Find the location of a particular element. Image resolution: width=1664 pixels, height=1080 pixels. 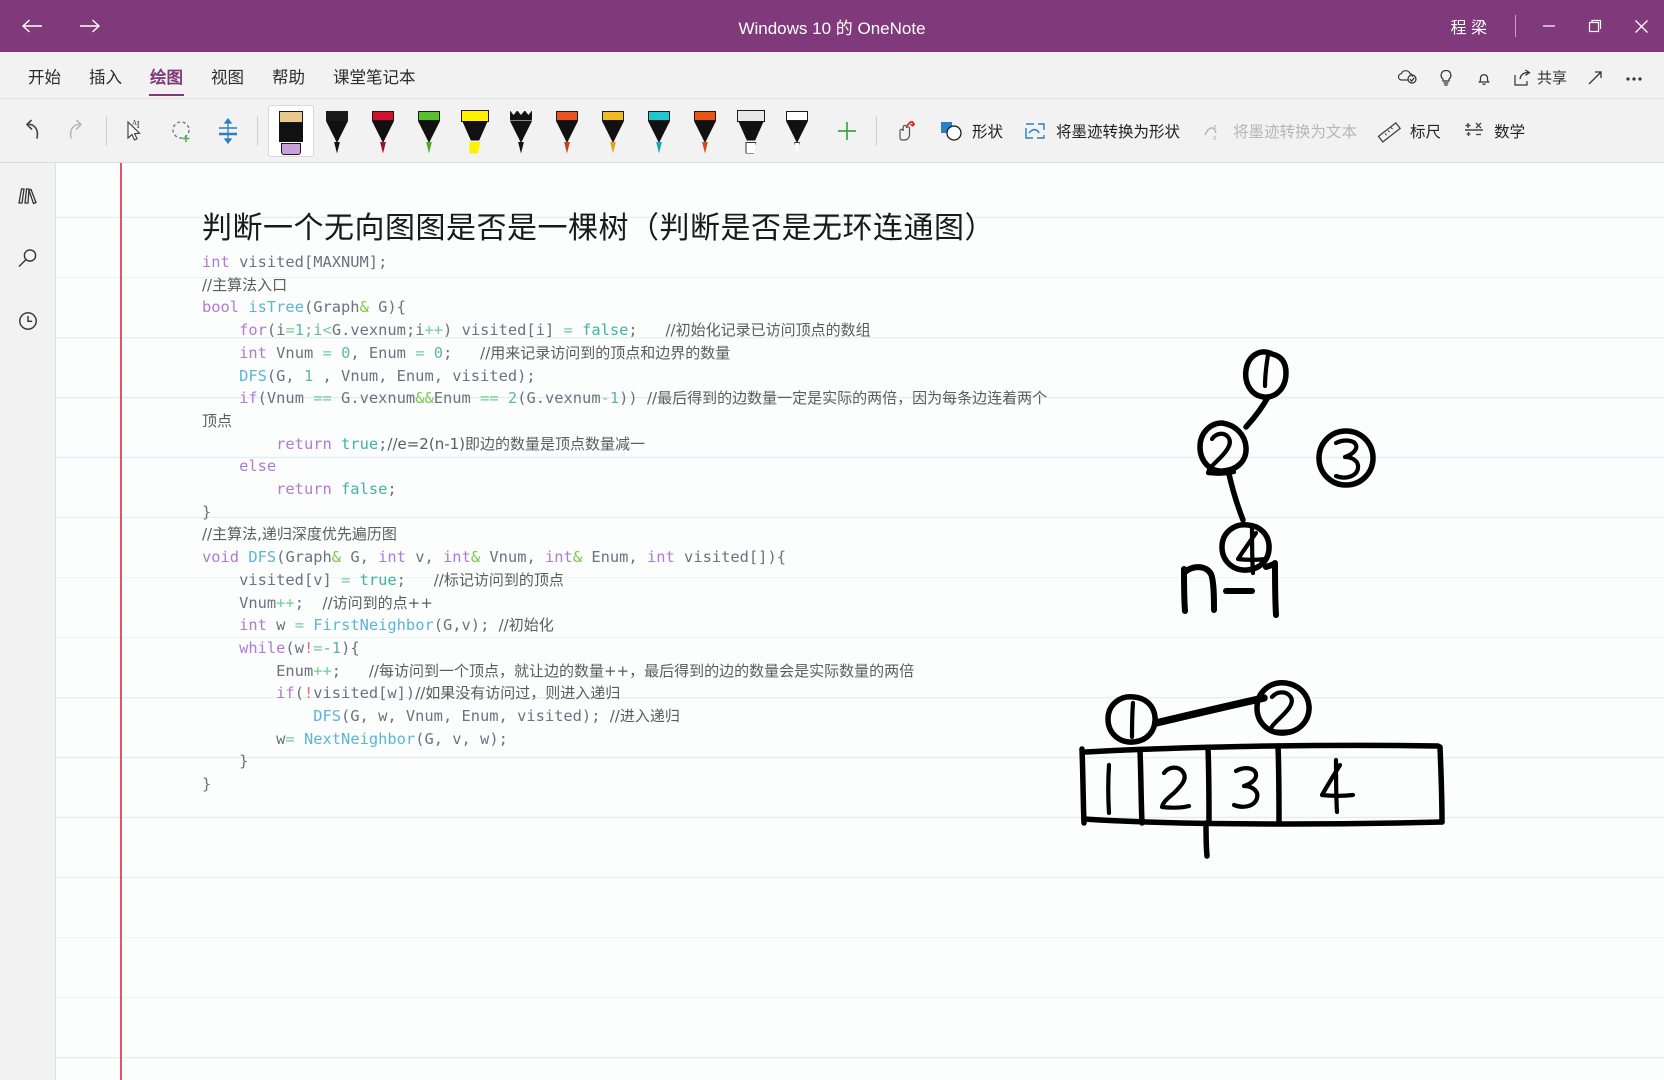

code-token: return is located at coordinates (304, 489).